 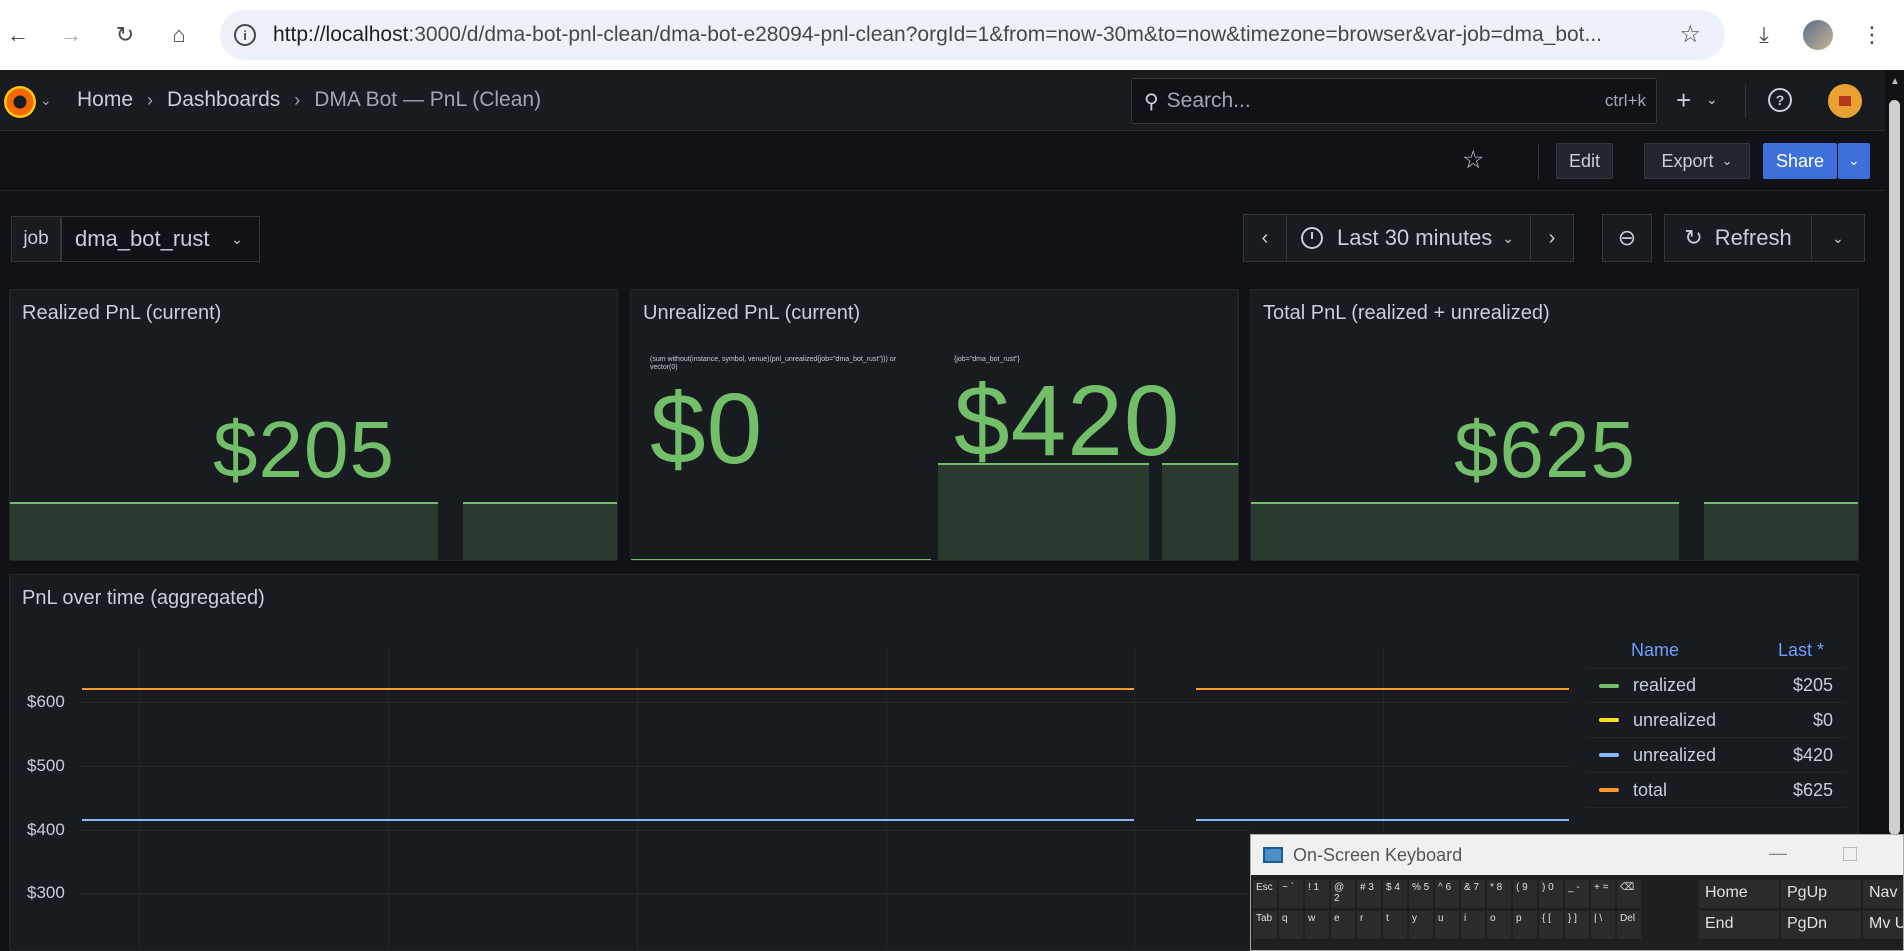 What do you see at coordinates (71, 35) in the screenshot?
I see `forward-icon: →` at bounding box center [71, 35].